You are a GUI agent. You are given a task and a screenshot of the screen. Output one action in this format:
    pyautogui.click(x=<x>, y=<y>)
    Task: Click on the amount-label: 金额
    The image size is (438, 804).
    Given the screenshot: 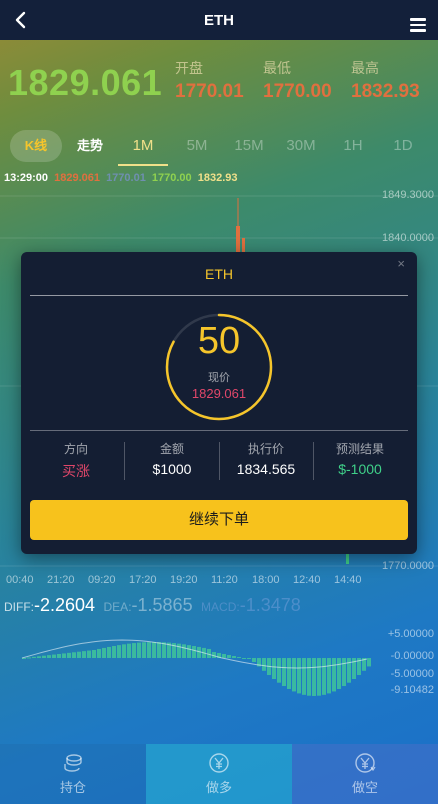 What is the action you would take?
    pyautogui.click(x=171, y=449)
    